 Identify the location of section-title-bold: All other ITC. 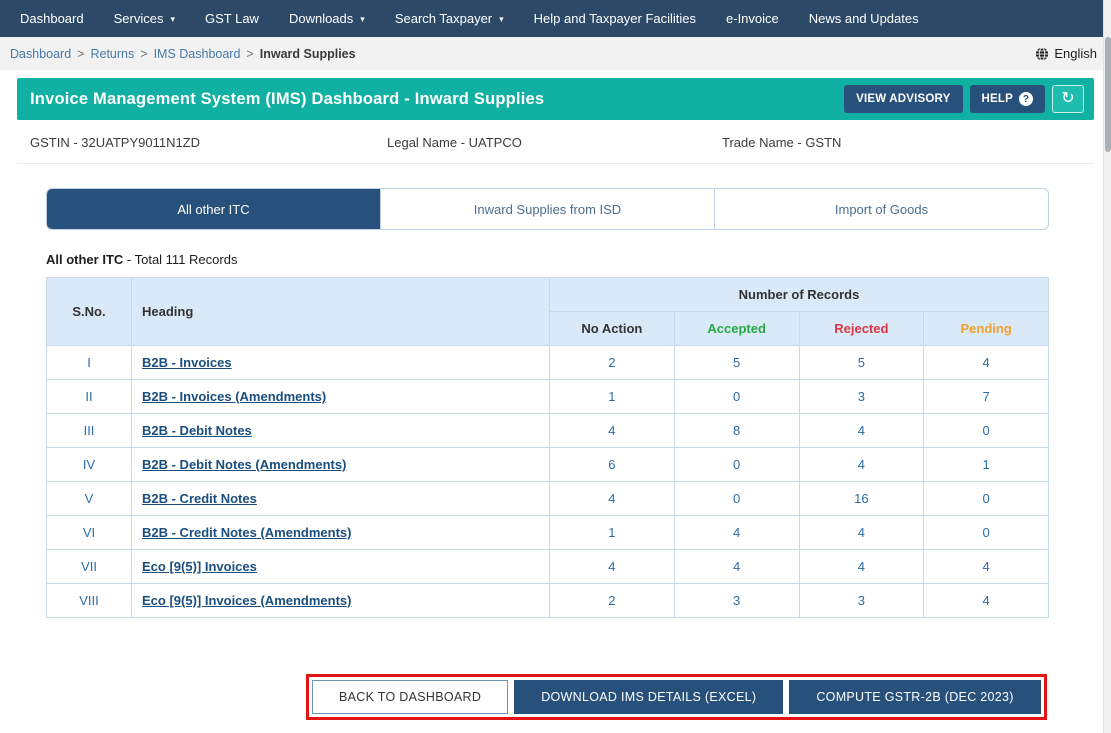
(85, 259).